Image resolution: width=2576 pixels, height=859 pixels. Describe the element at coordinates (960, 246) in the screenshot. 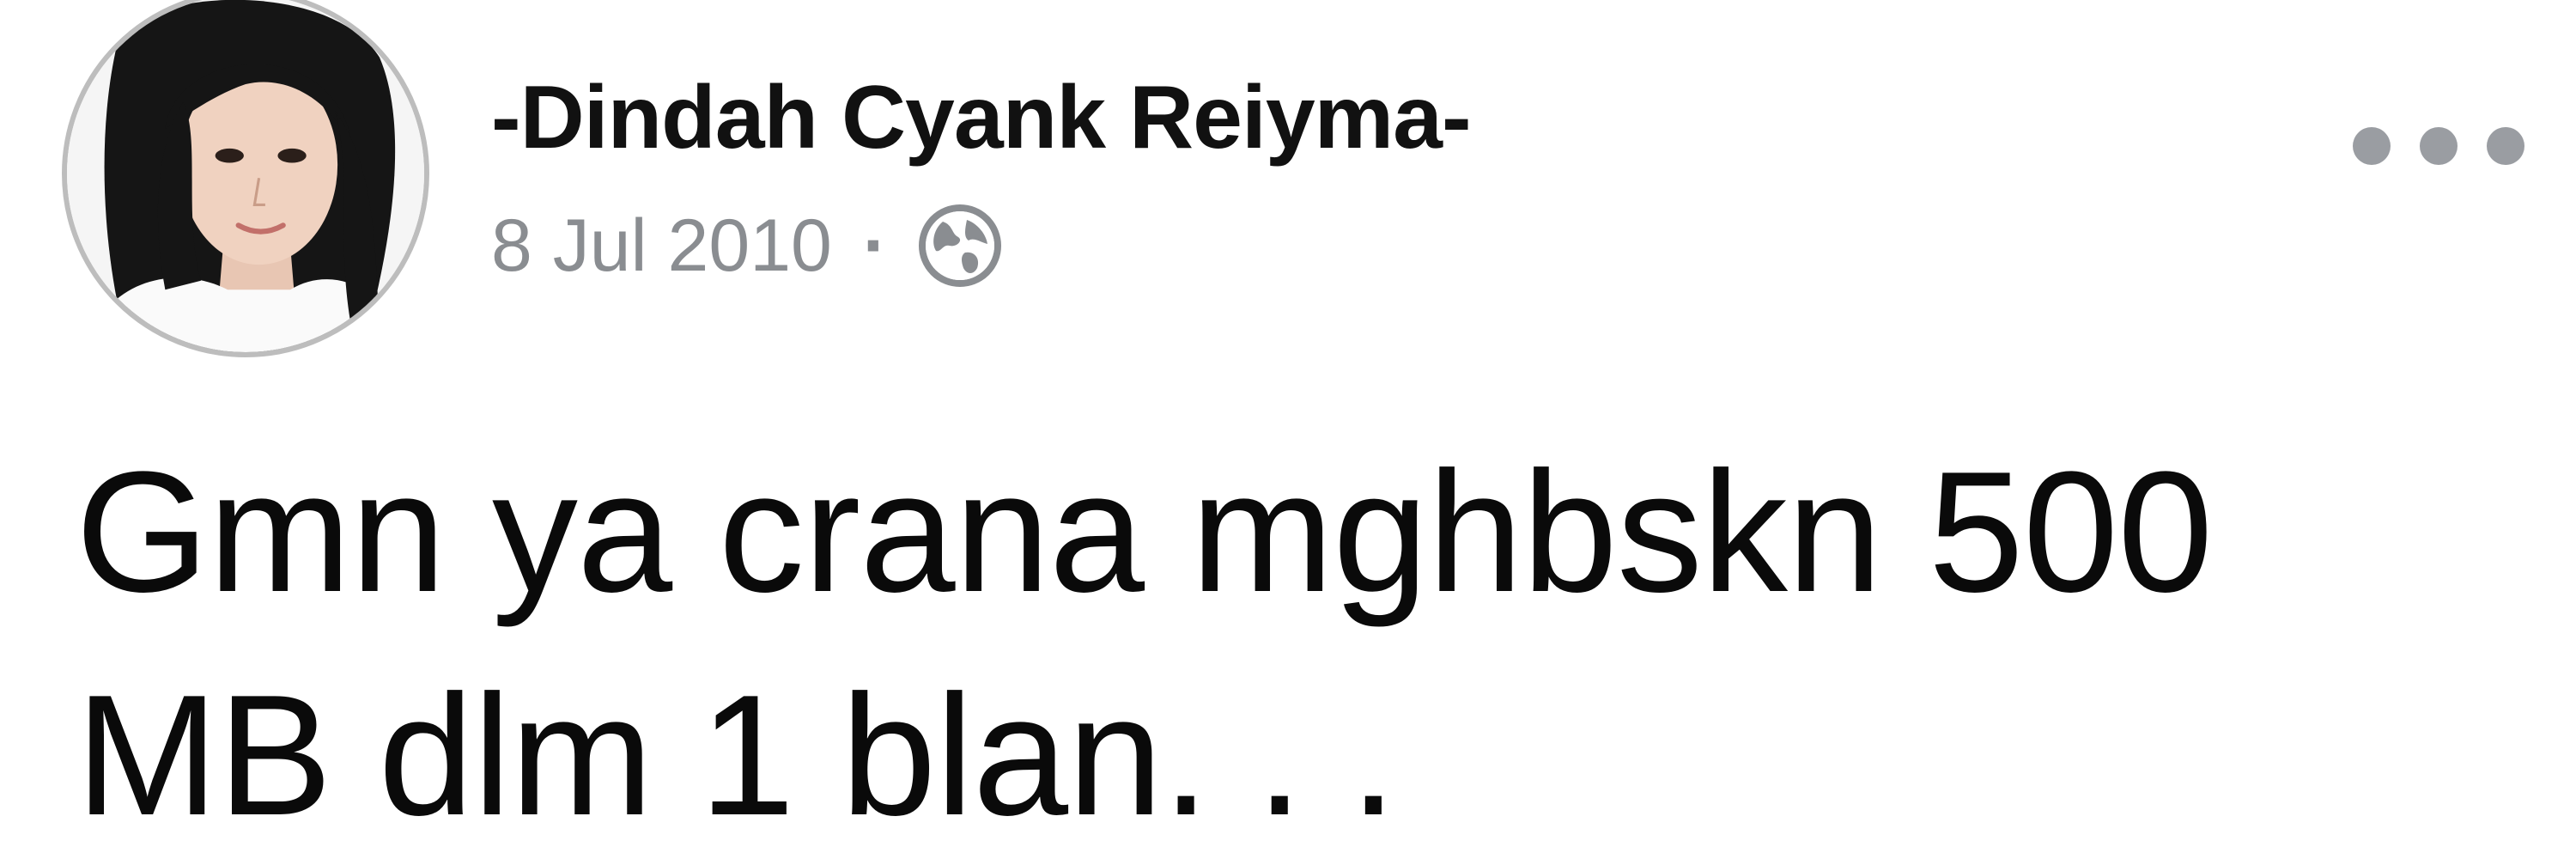

I see `globe-icon` at that location.